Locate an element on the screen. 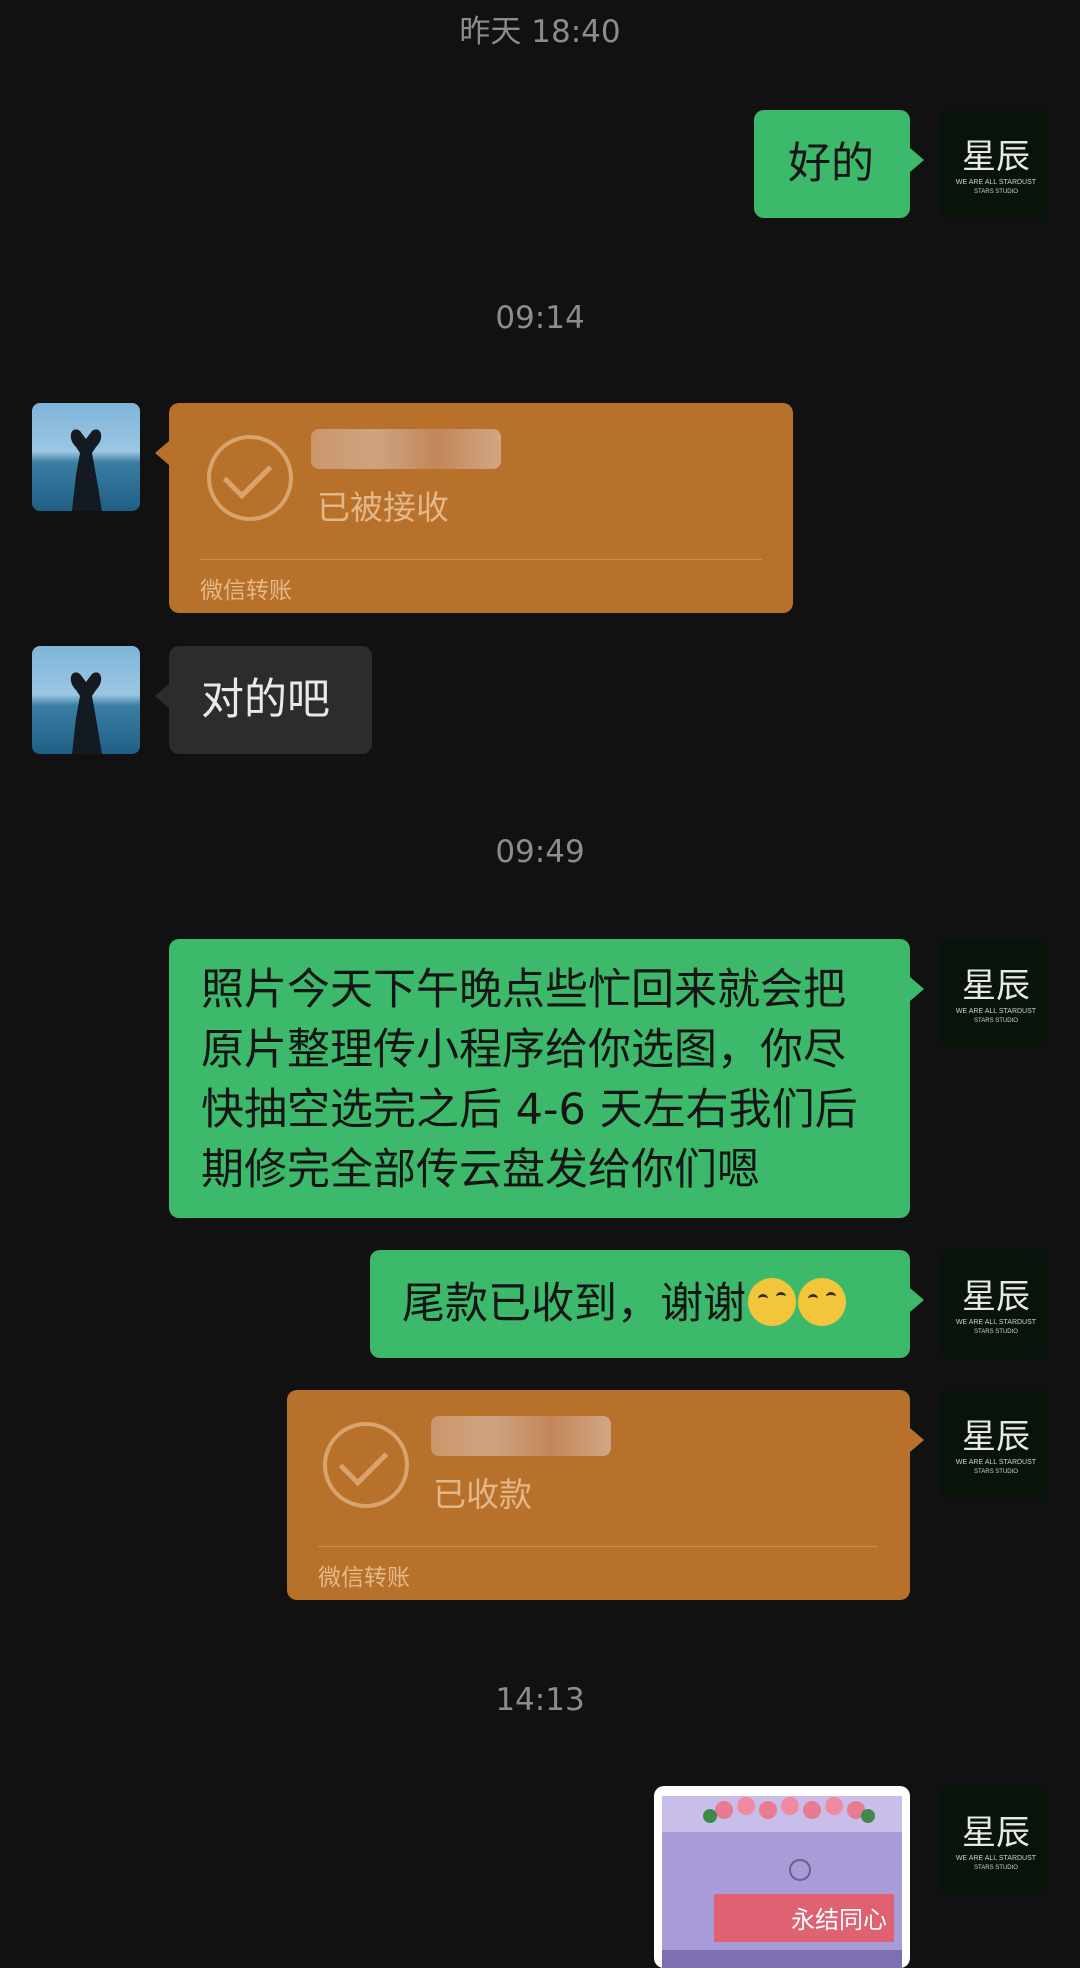 The width and height of the screenshot is (1080, 1968). timestamp: 昨天 18:40 is located at coordinates (540, 32).